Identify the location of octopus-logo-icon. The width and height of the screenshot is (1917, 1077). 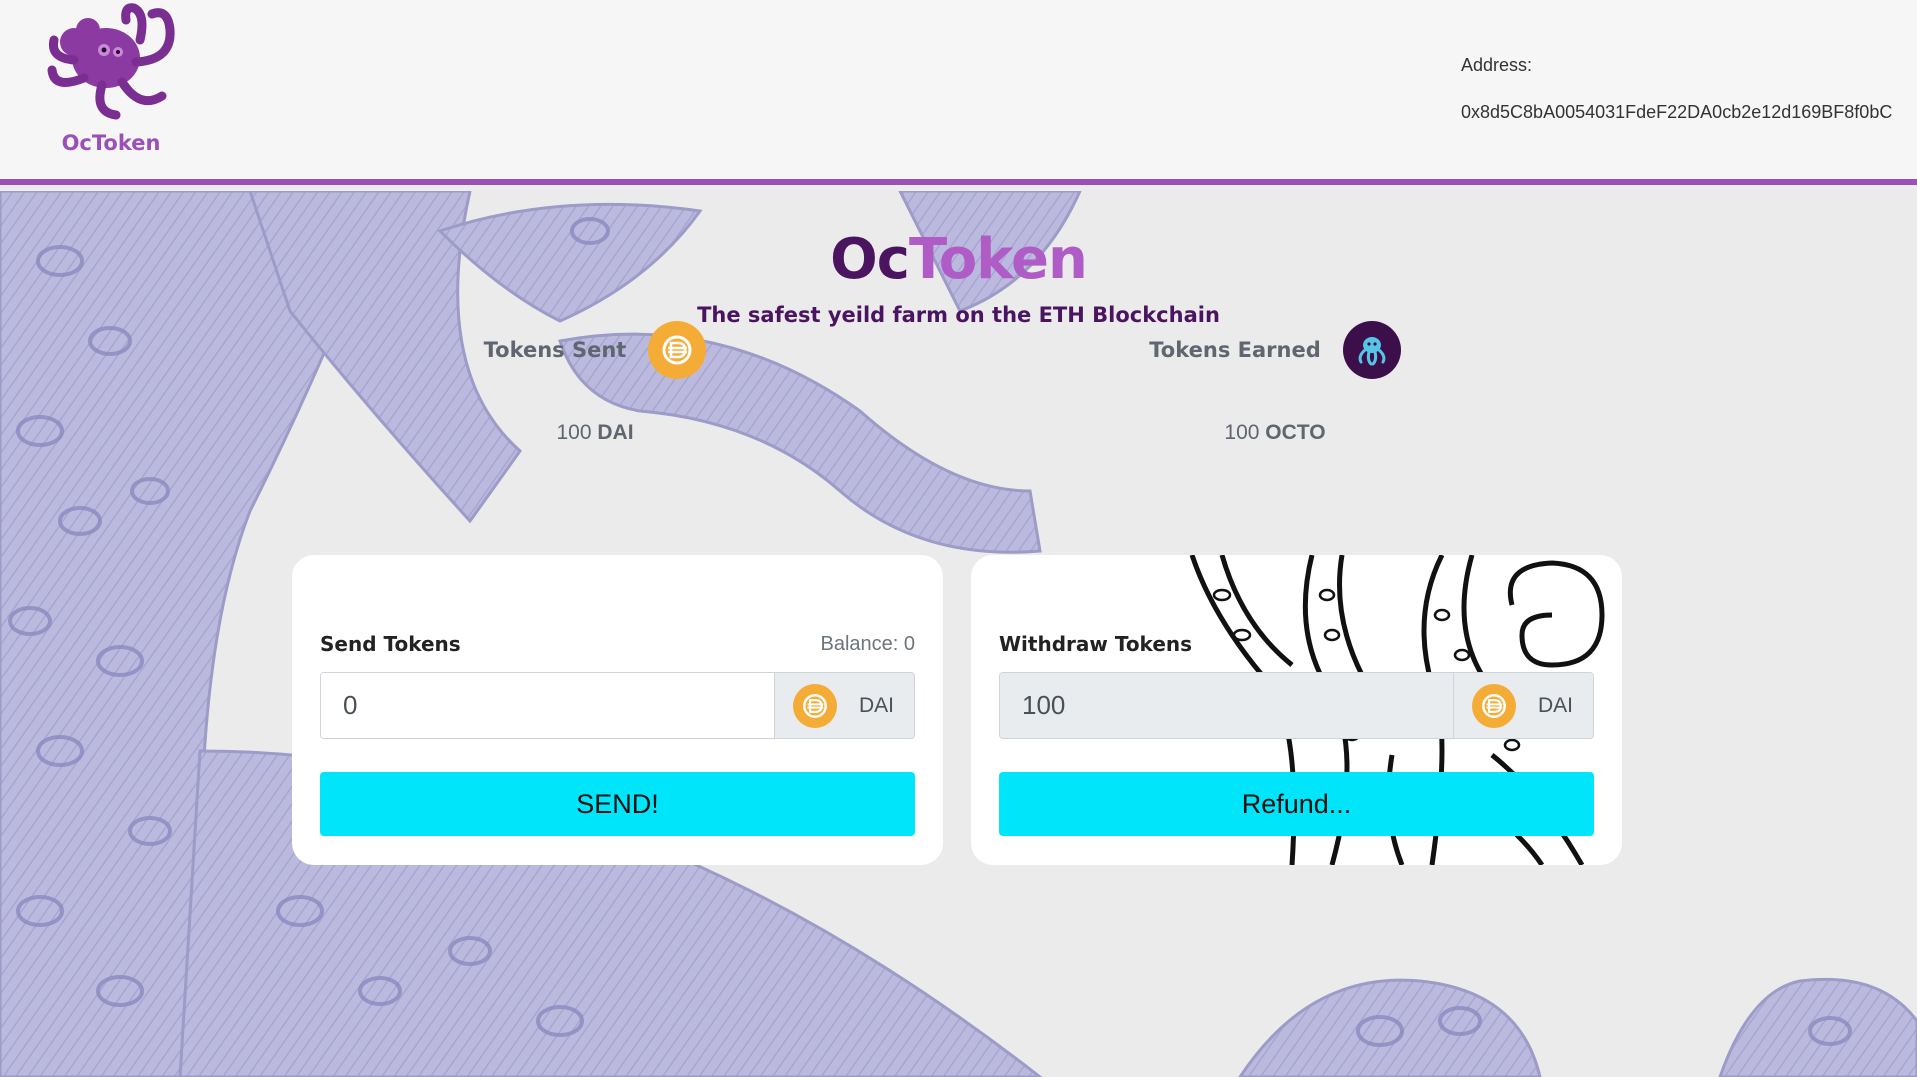
(111, 61).